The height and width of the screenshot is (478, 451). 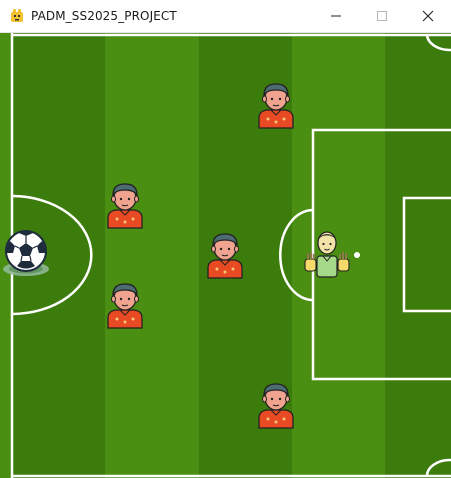 I want to click on close-button, so click(x=428, y=16).